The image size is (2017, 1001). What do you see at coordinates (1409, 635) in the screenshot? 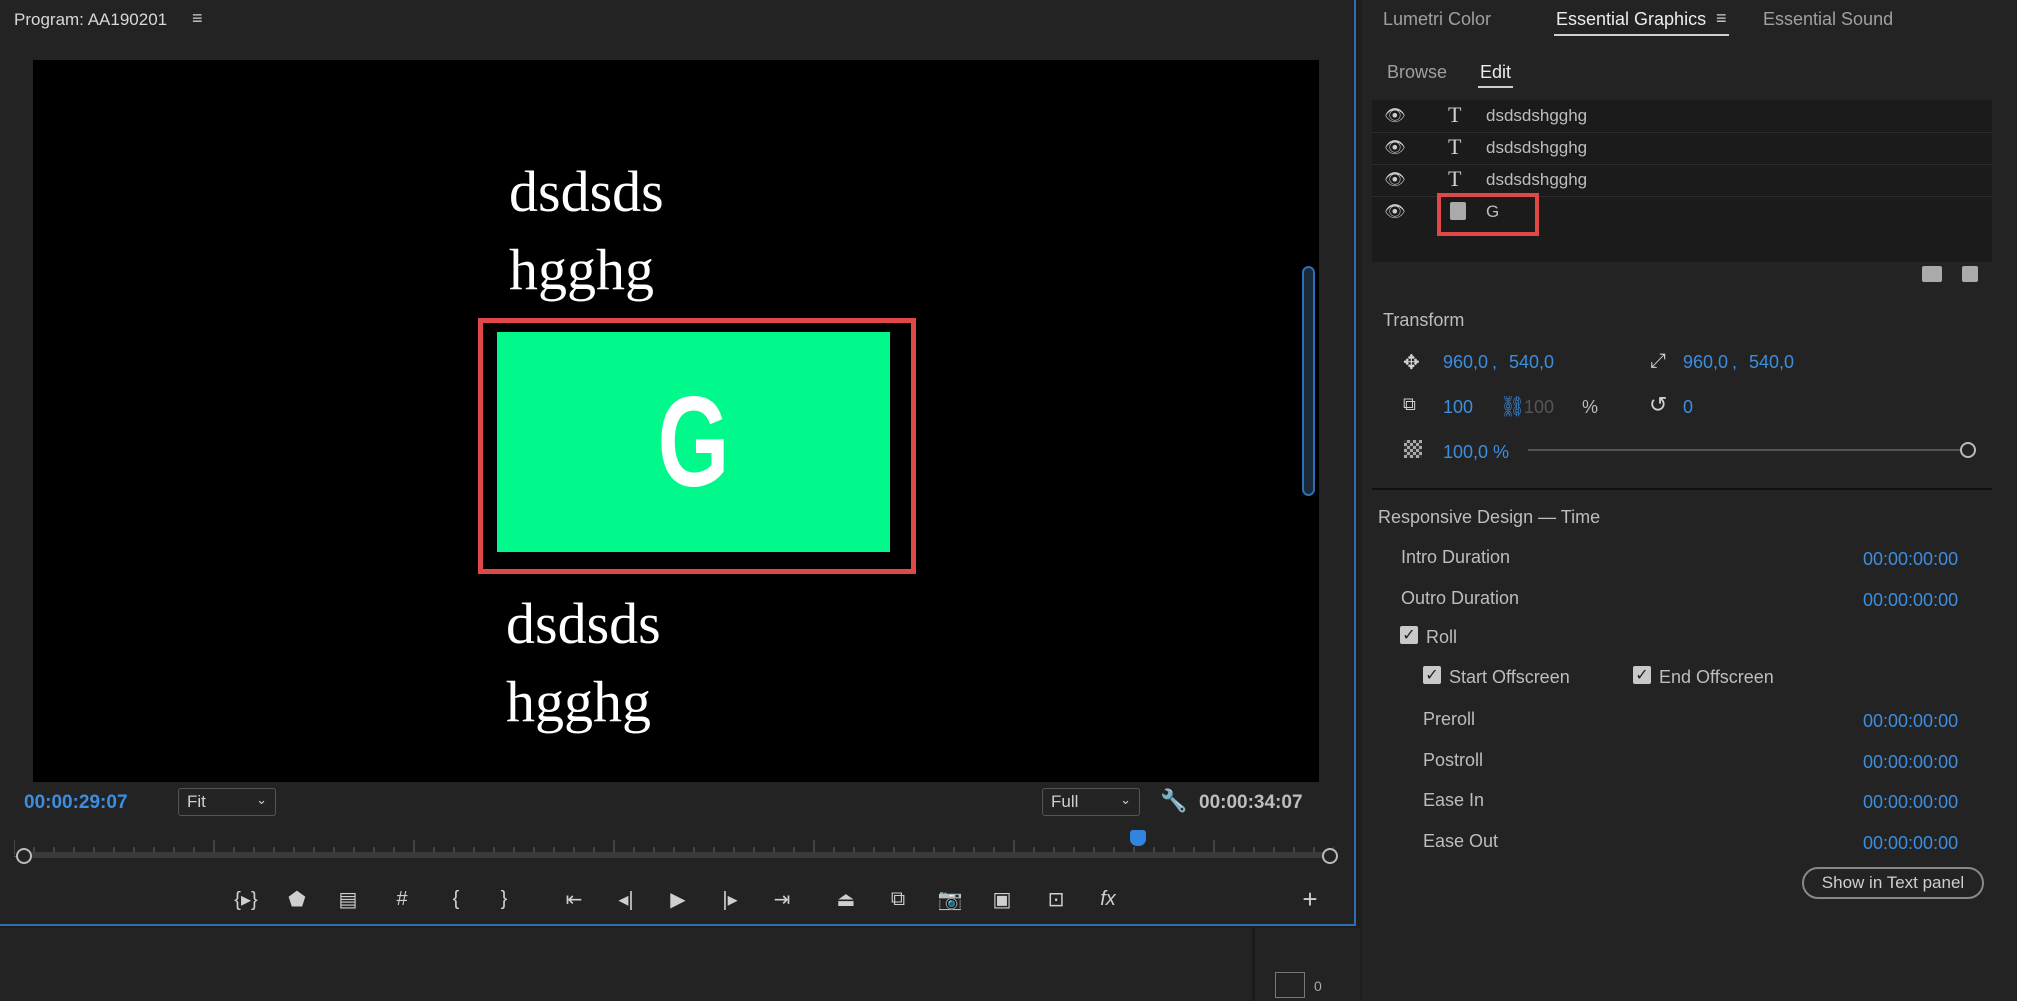
I see `roll-checkbox: ✓` at bounding box center [1409, 635].